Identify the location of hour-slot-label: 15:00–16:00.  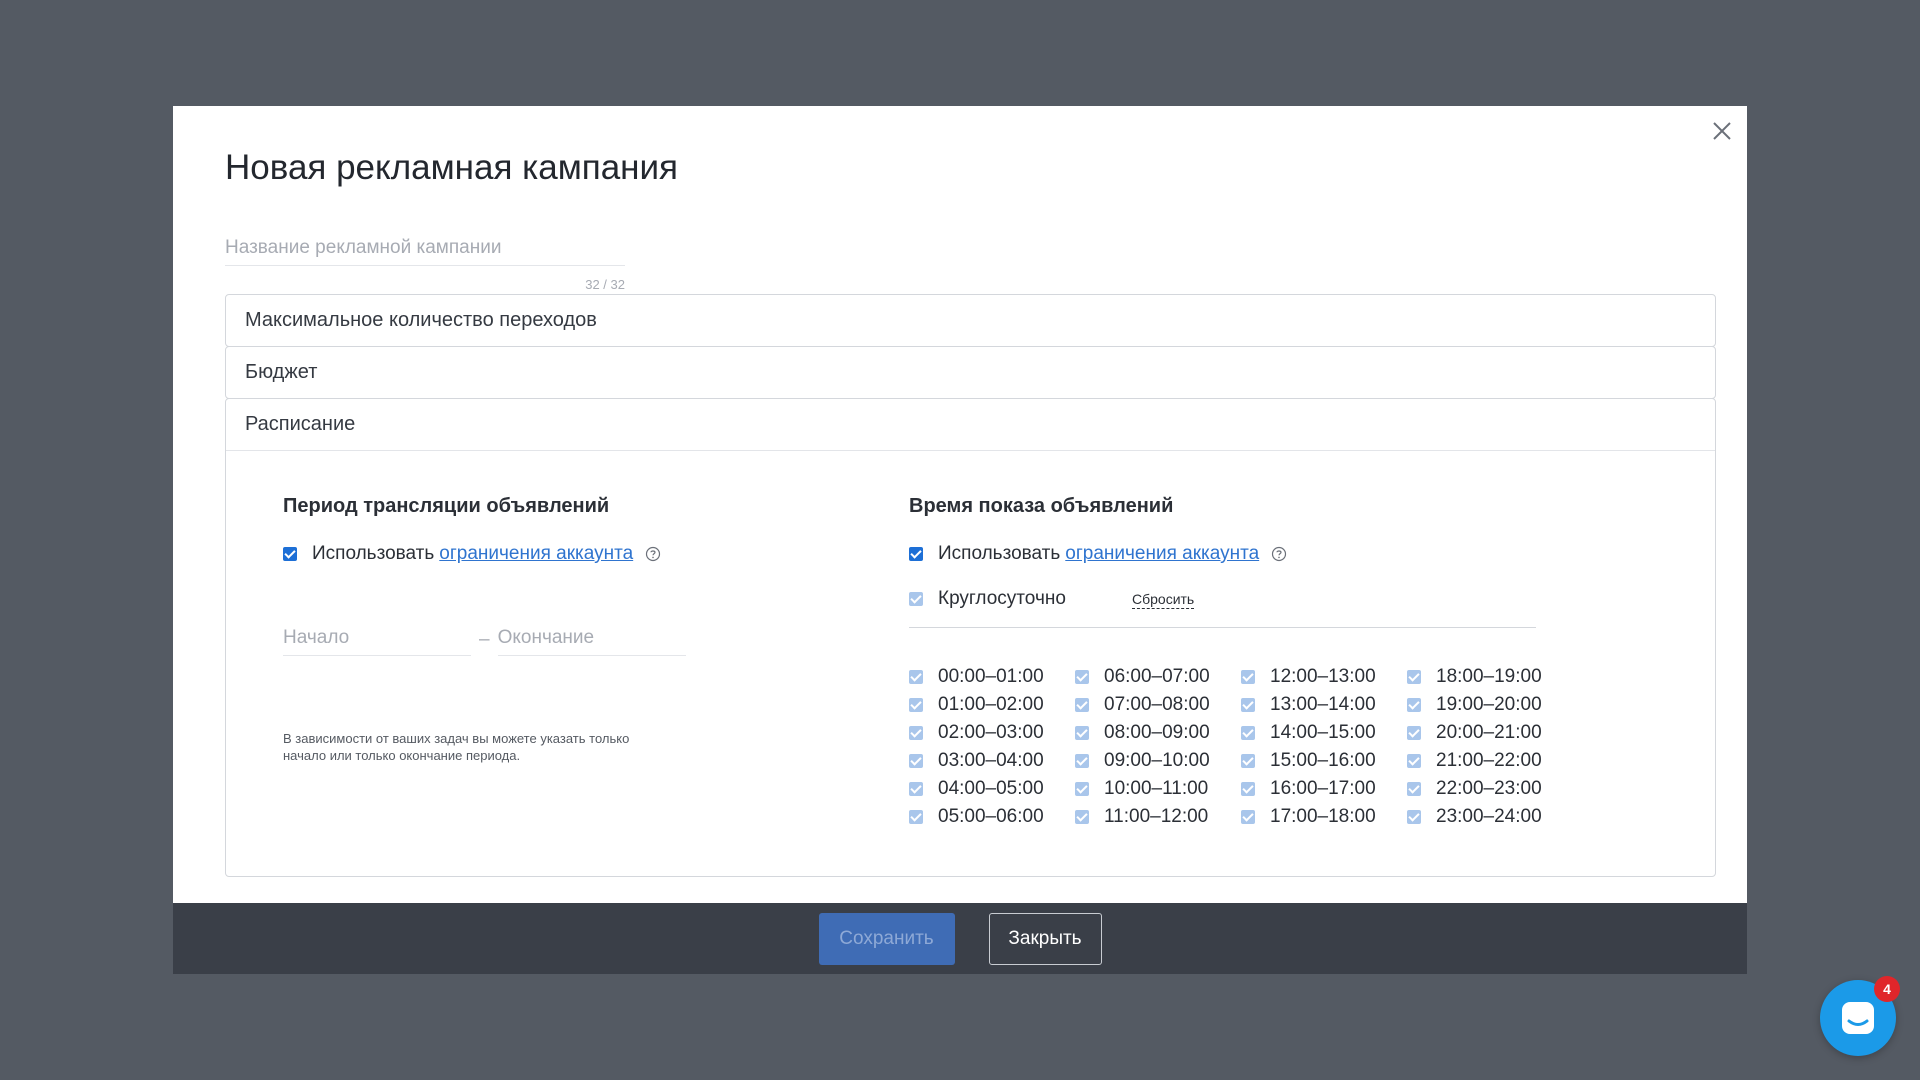
(1323, 760).